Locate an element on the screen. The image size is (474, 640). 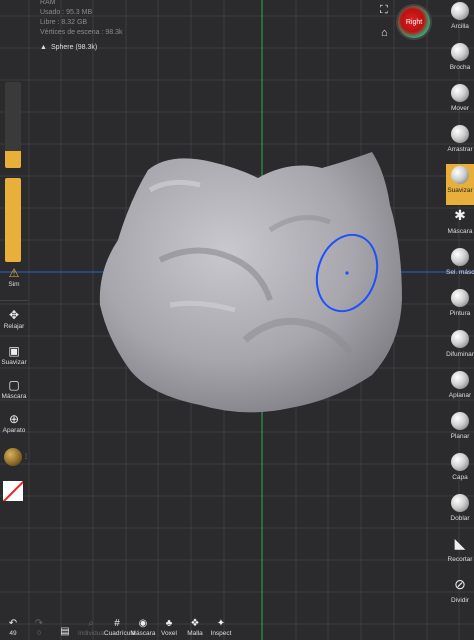
view-cube-label: Right is located at coordinates (414, 22).